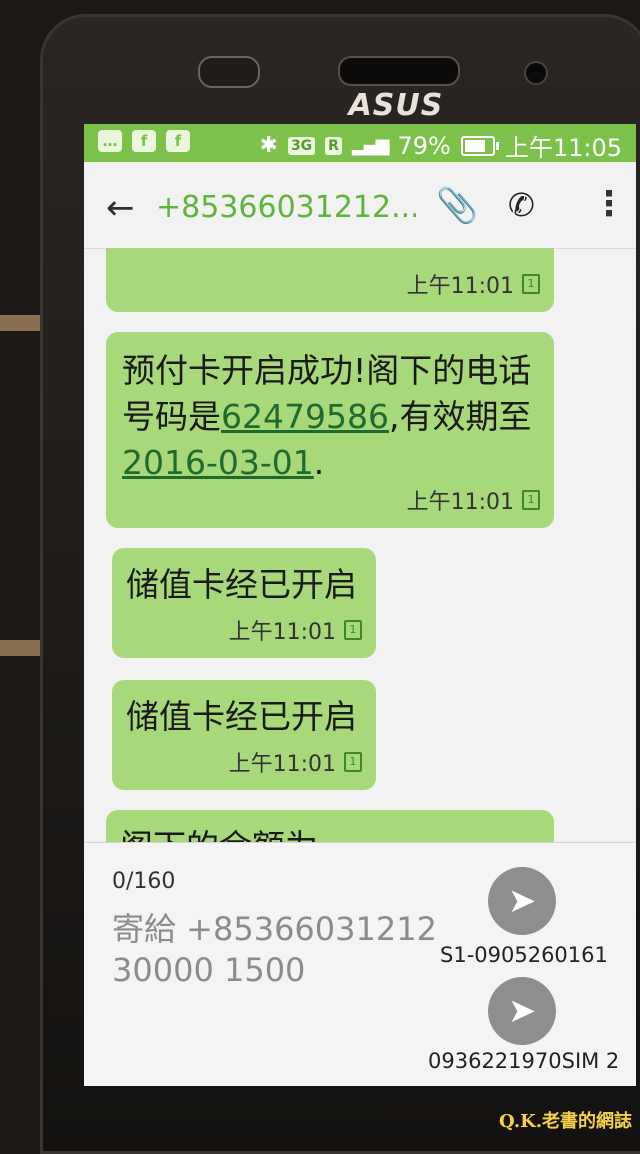 The image size is (640, 1154). I want to click on message-bubble: 阁下的余额为, so click(330, 826).